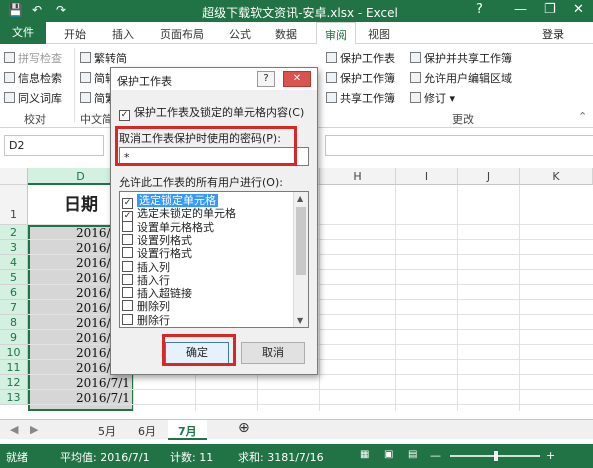 This screenshot has height=468, width=593. I want to click on tab-page-layout: 页面布局, so click(182, 34).